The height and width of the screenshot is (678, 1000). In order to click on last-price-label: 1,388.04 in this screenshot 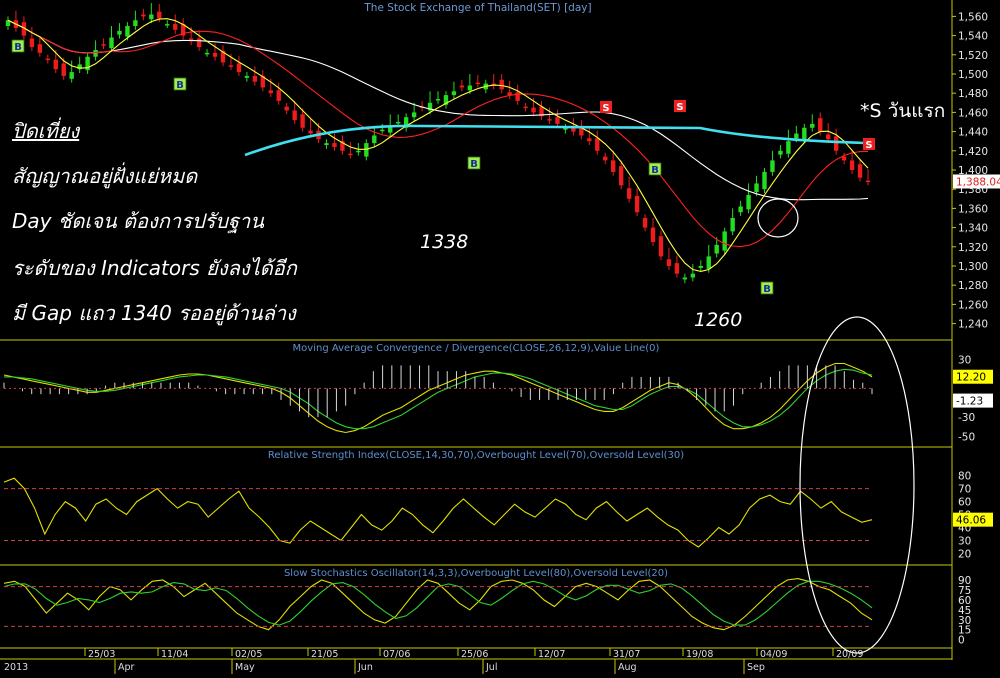, I will do `click(978, 182)`.